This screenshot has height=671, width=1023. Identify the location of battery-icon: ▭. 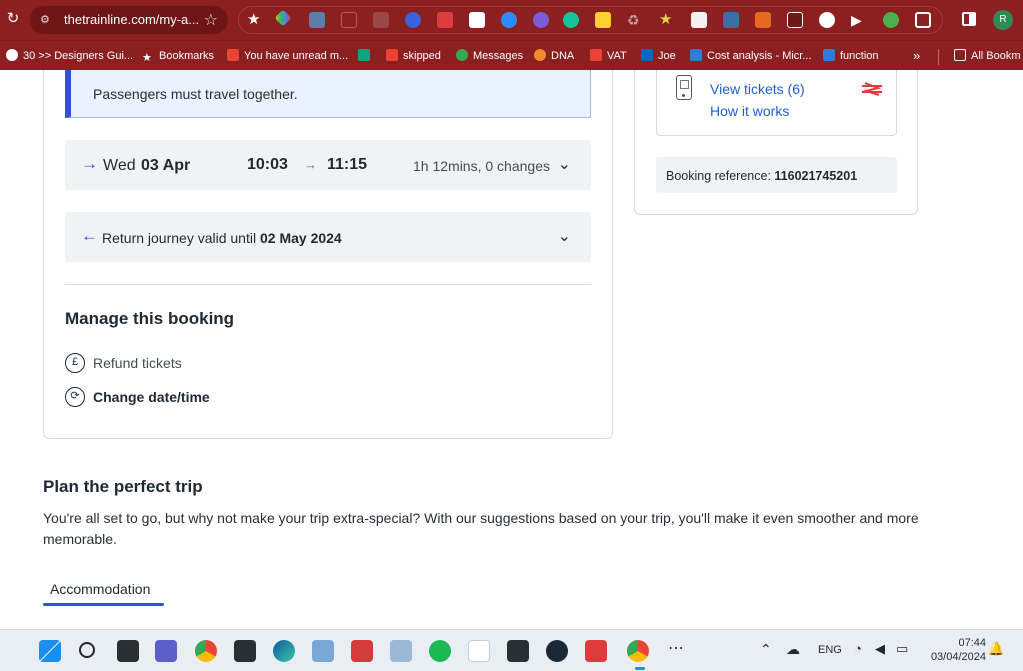
(902, 649).